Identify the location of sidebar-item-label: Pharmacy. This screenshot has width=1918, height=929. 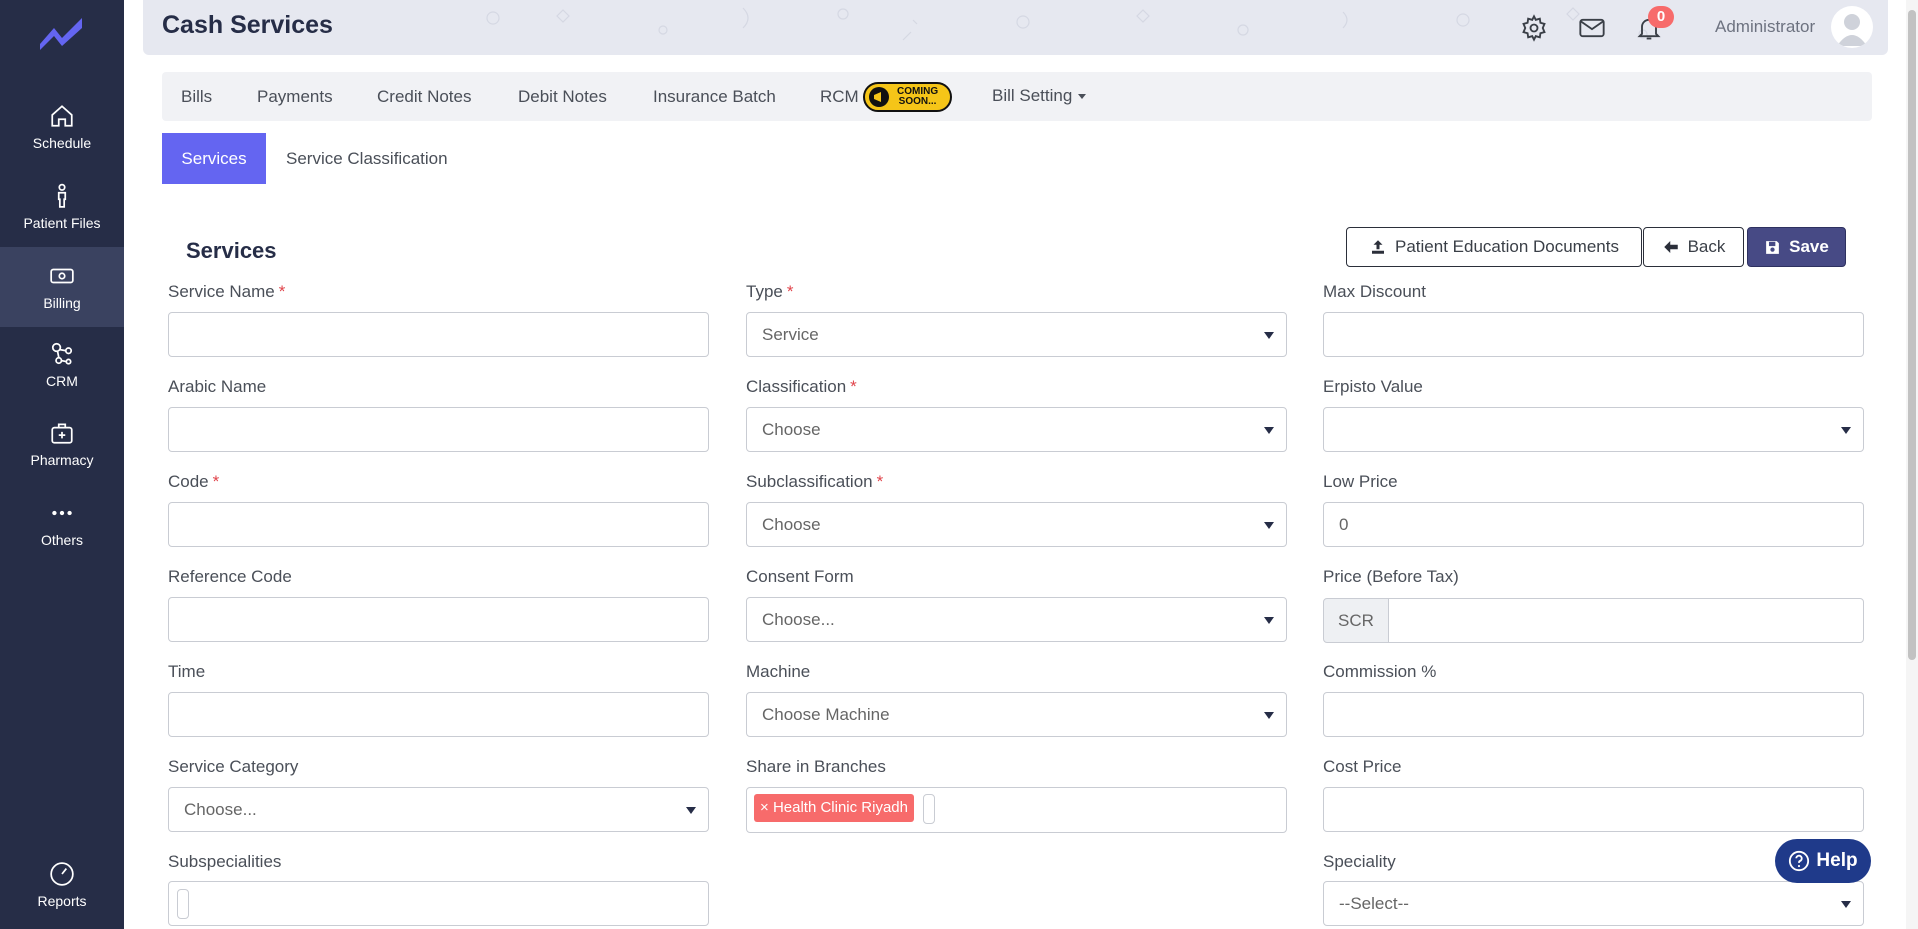
(62, 460).